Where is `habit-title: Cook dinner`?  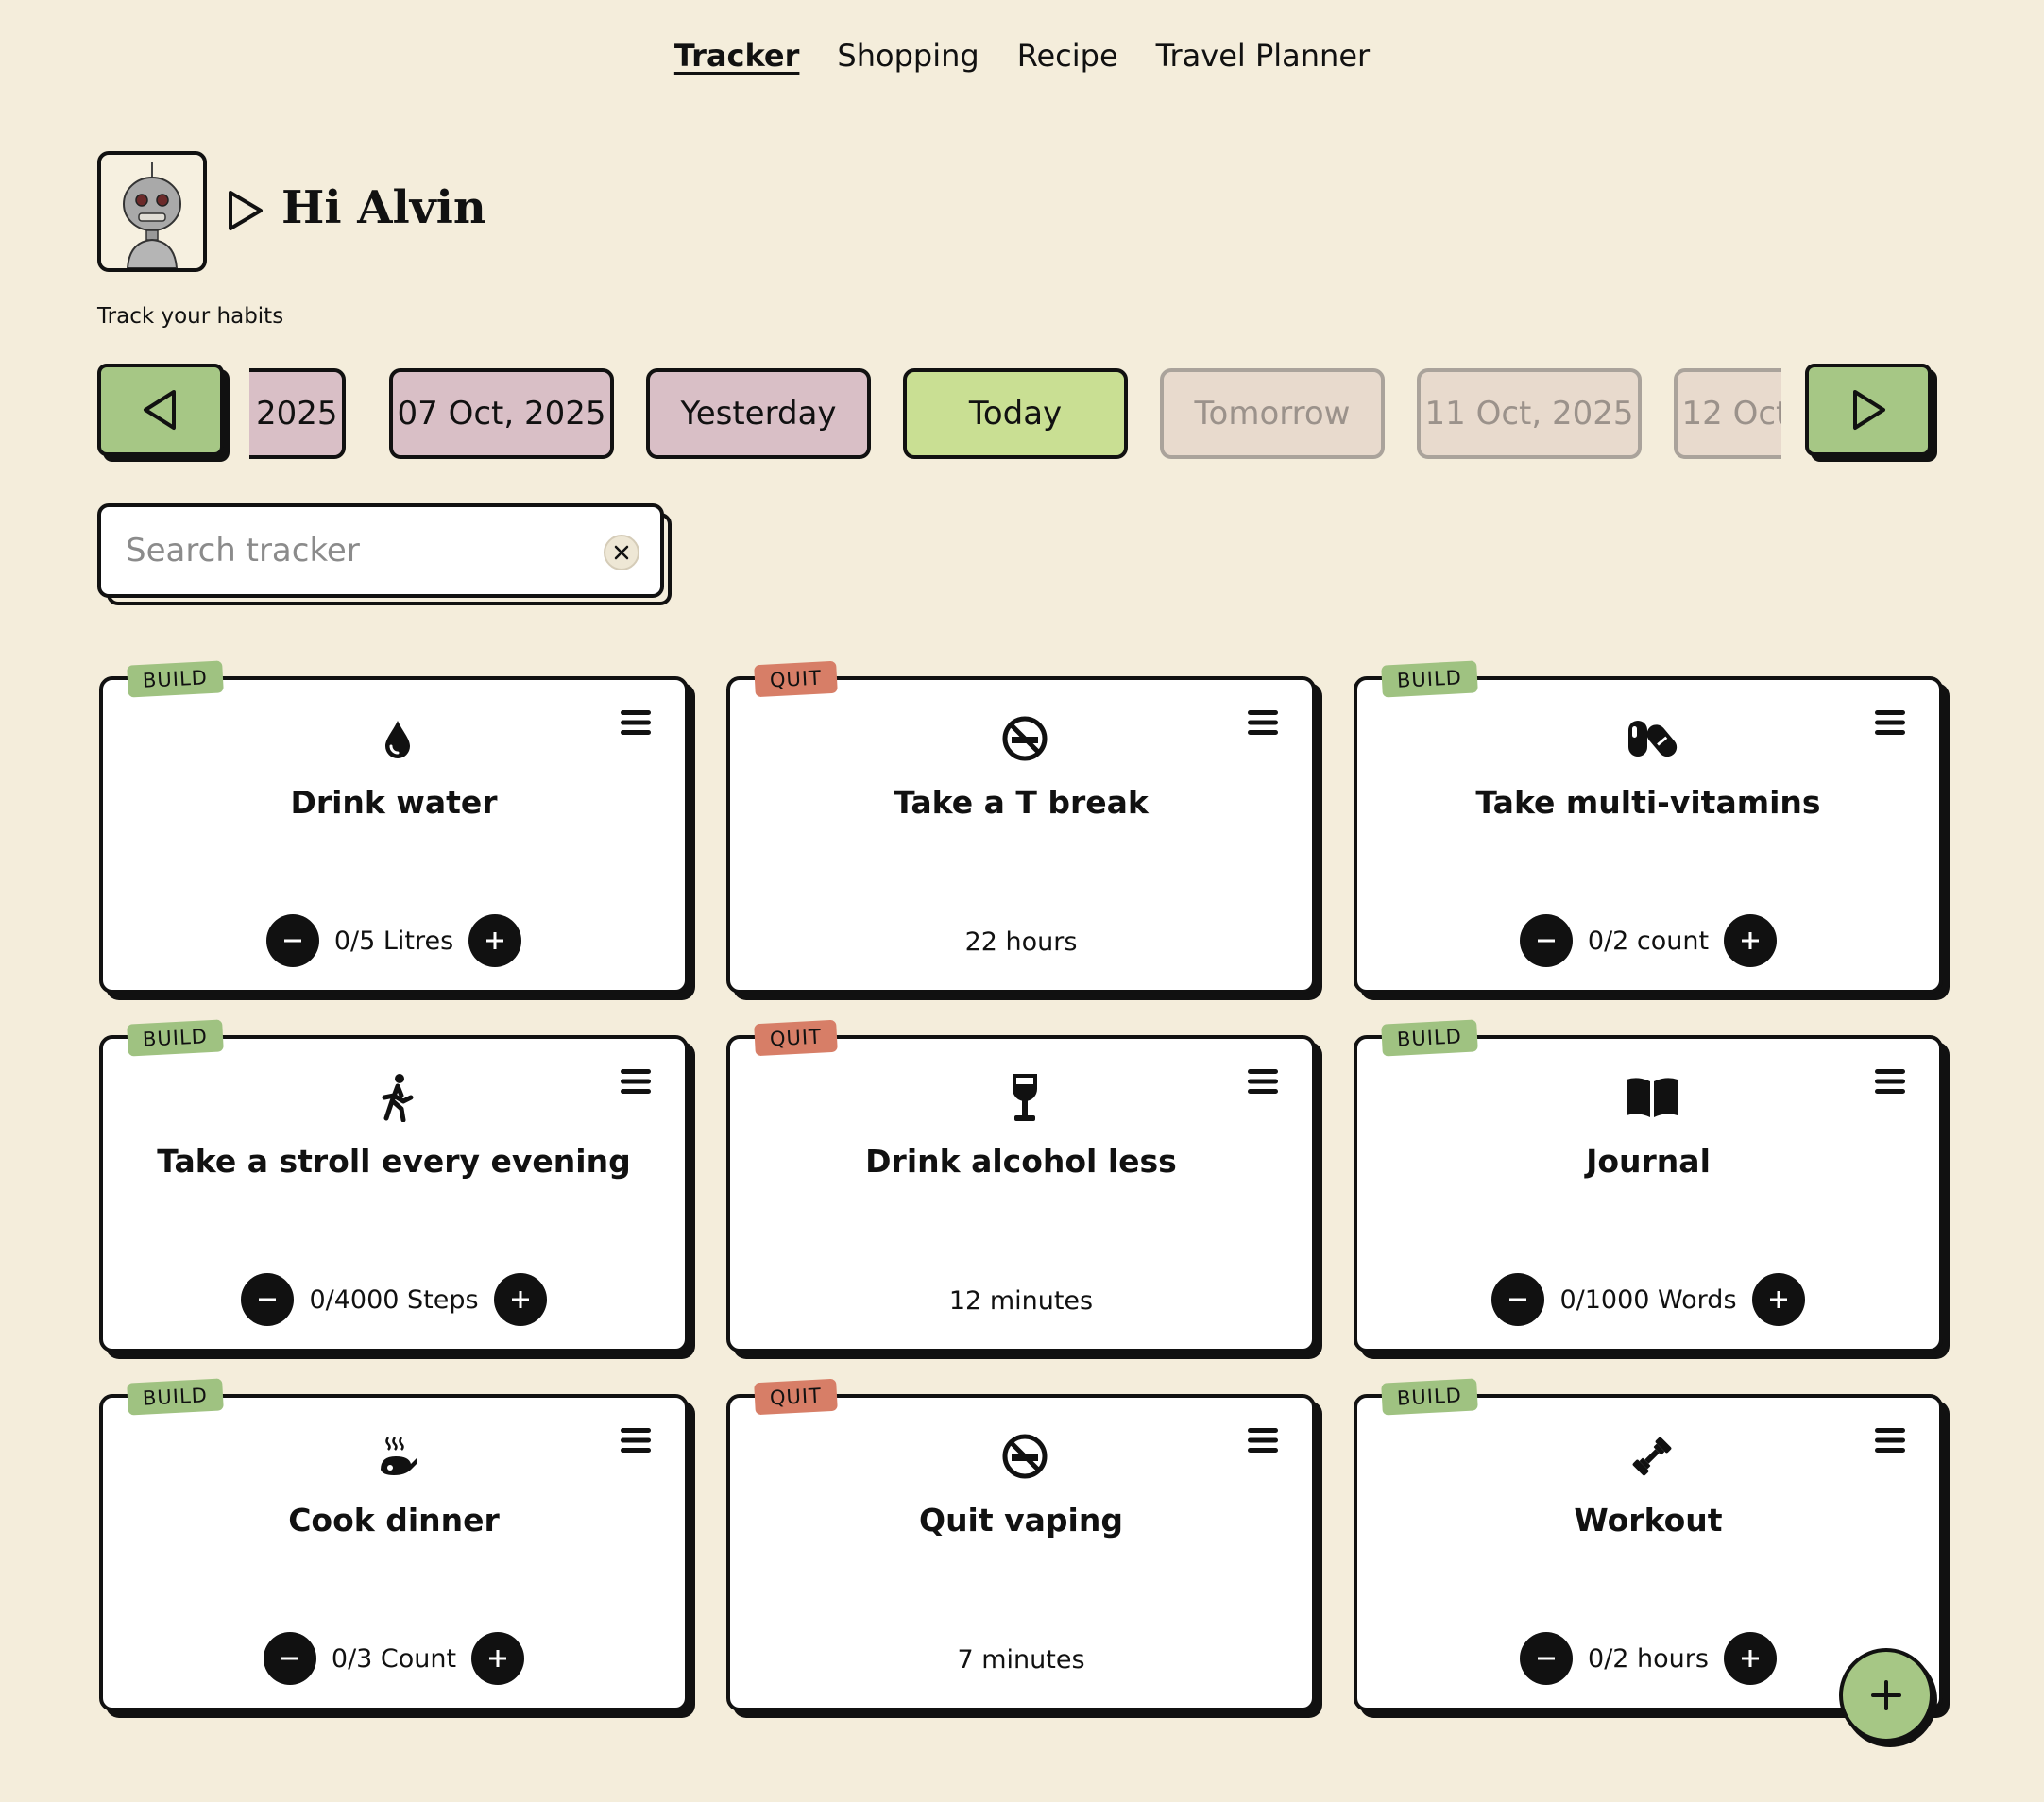 habit-title: Cook dinner is located at coordinates (394, 1520).